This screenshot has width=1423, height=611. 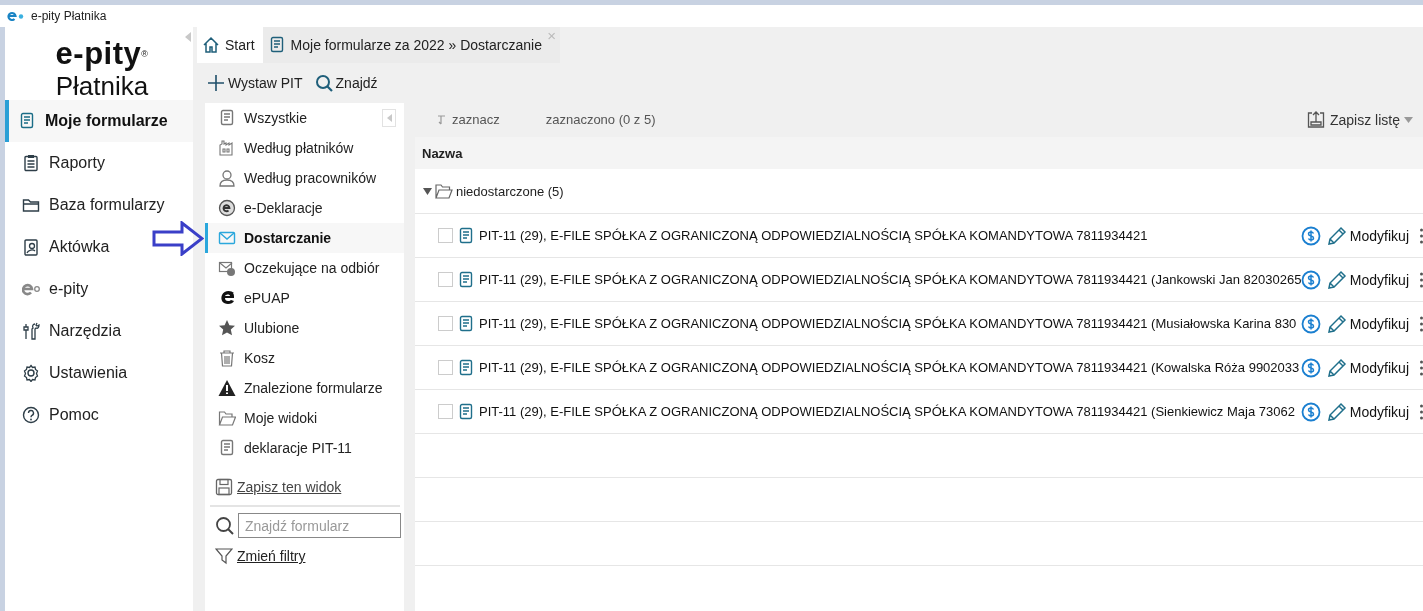 I want to click on settings-icon, so click(x=31, y=373).